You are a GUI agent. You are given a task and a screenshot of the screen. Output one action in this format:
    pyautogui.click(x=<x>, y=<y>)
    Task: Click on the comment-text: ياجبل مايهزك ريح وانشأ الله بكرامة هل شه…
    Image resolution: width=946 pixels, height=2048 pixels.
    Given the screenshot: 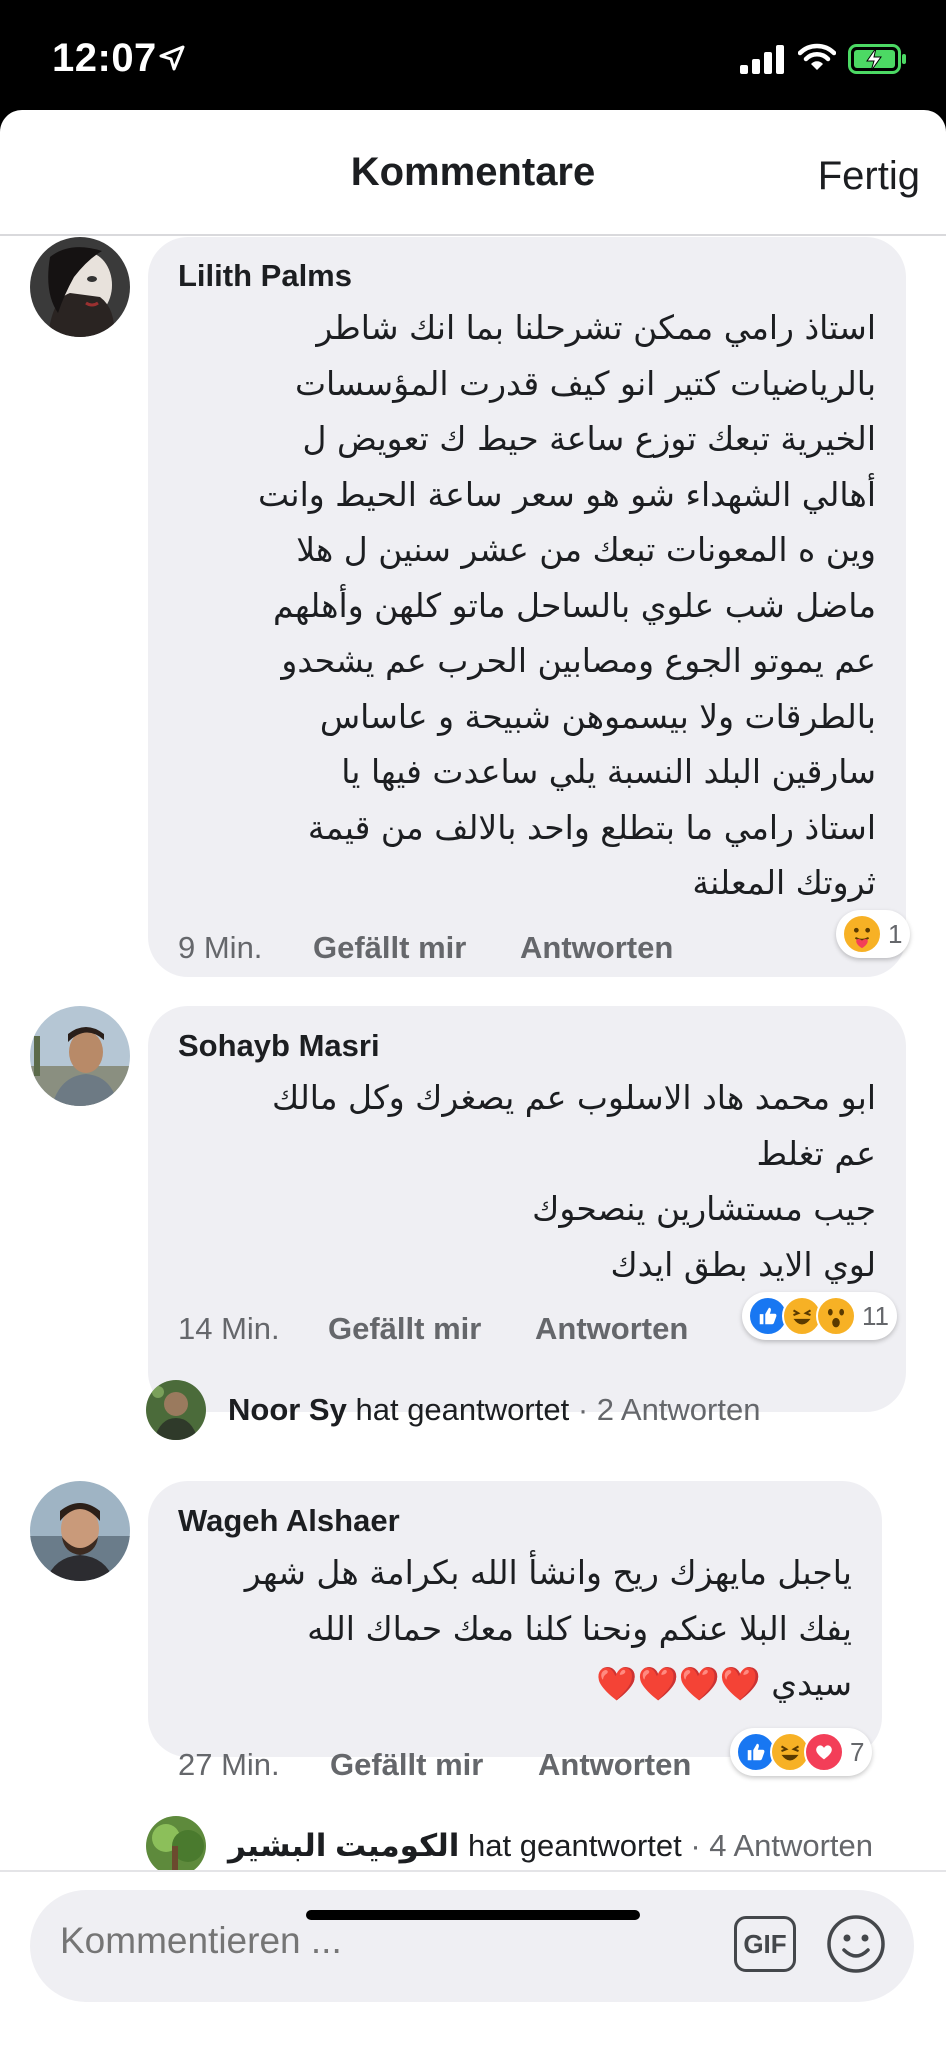 What is the action you would take?
    pyautogui.click(x=548, y=1628)
    